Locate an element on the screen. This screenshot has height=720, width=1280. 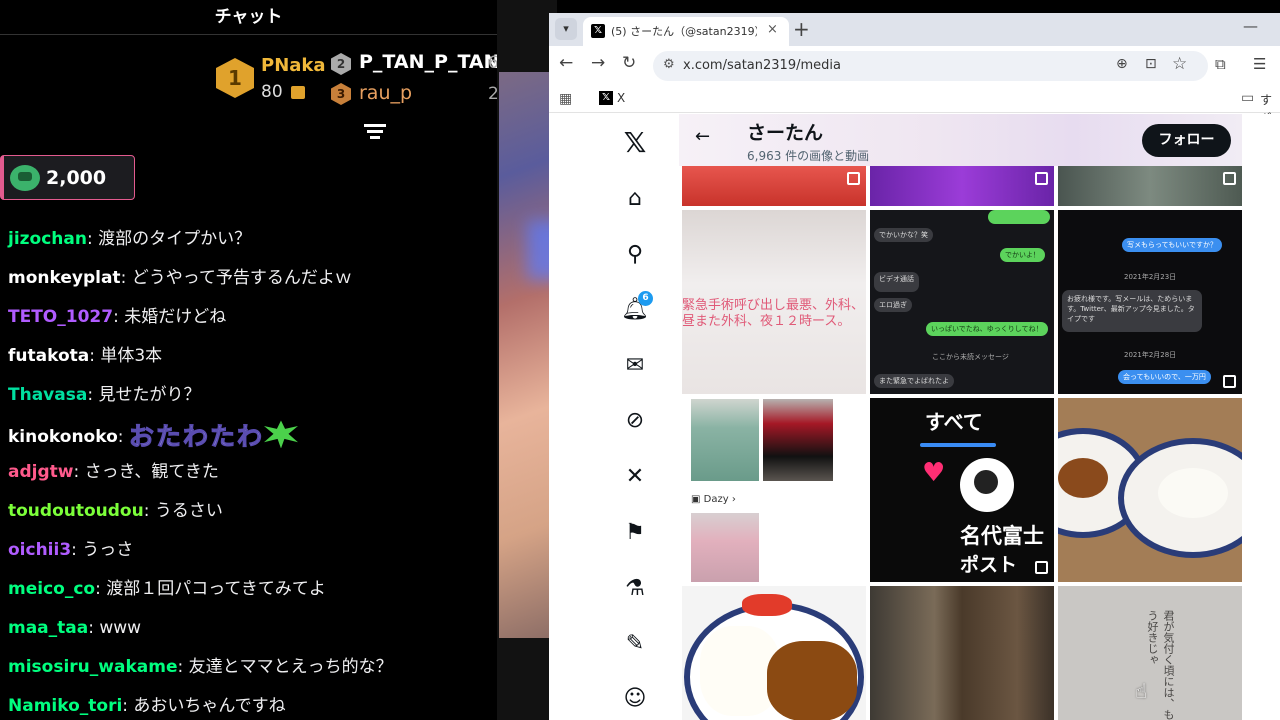
bookmark-star-icon: ☆ is located at coordinates (1179, 64).